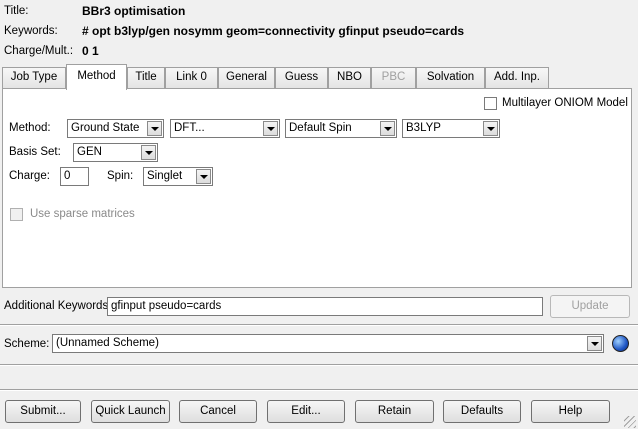 This screenshot has width=638, height=429. I want to click on tab-job-type: Job Type, so click(34, 77).